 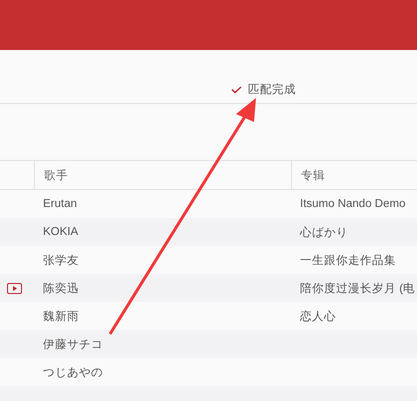 What do you see at coordinates (73, 373) in the screenshot?
I see `artist-cell-text: つじあやの` at bounding box center [73, 373].